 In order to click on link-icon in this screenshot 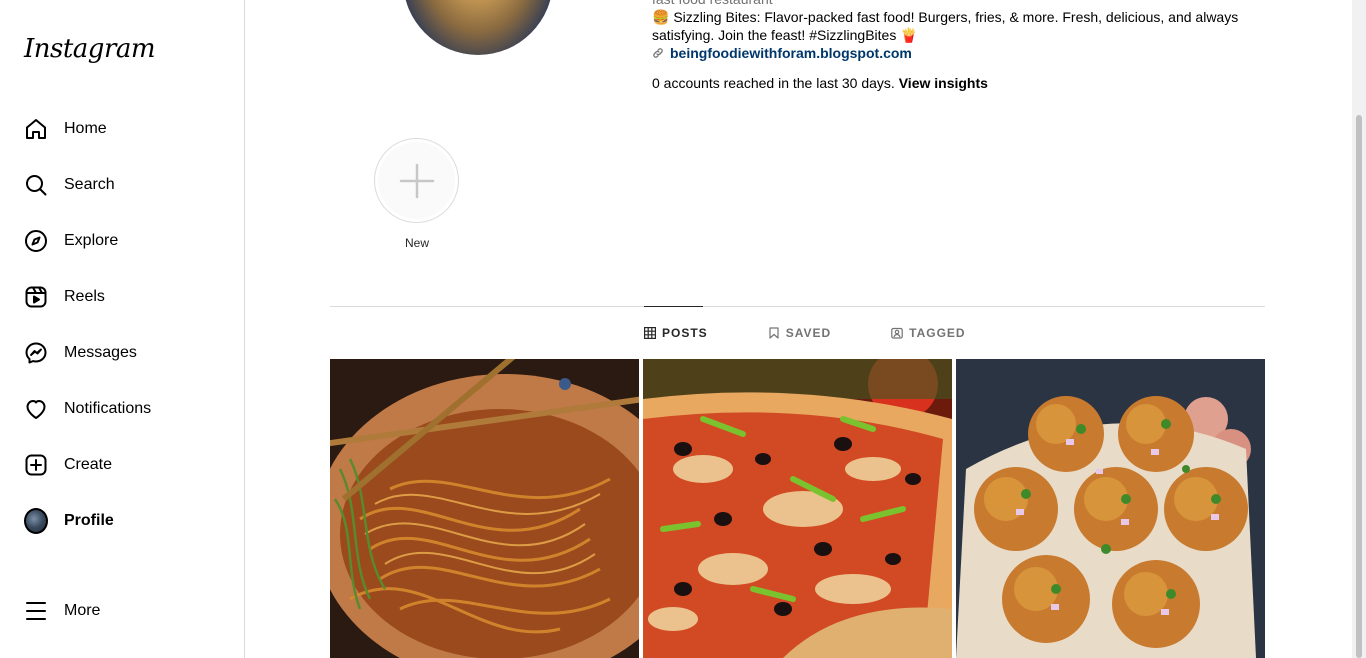, I will do `click(658, 53)`.